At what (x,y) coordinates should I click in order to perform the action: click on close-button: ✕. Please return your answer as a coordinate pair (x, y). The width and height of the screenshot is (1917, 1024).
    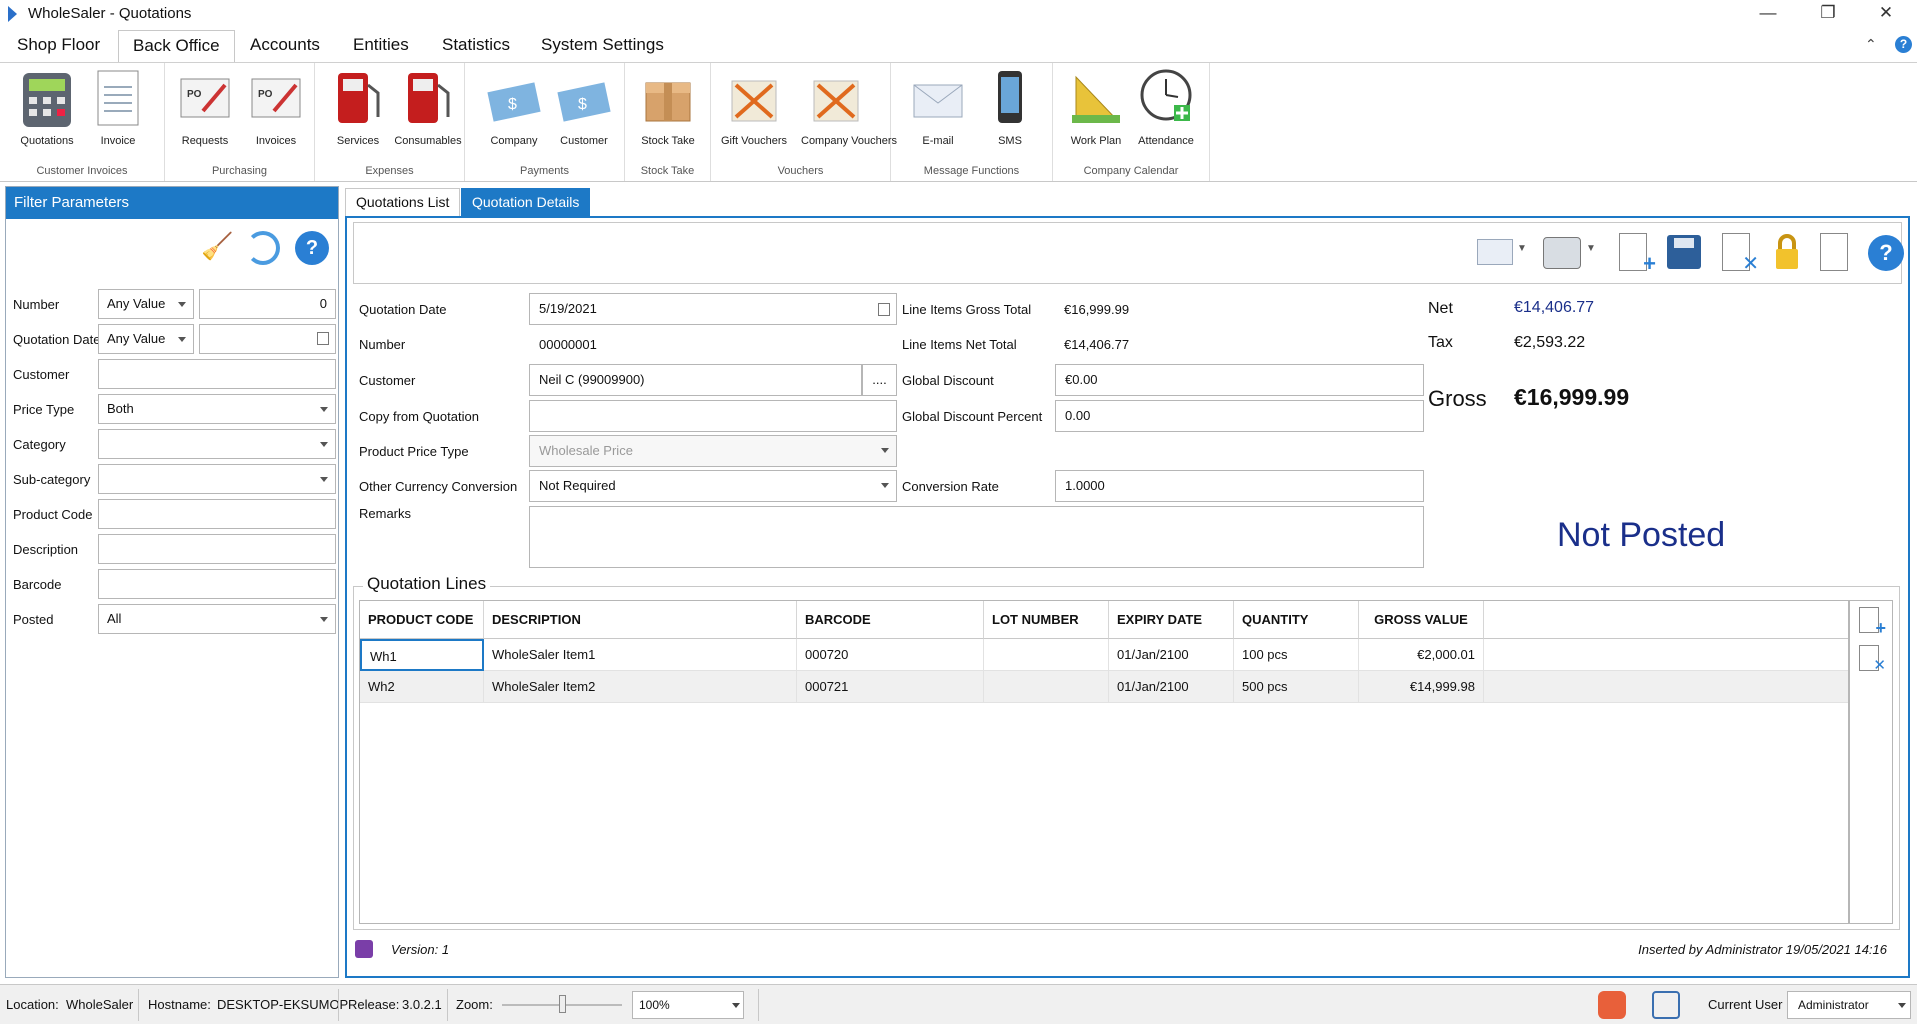
    Looking at the image, I should click on (1886, 14).